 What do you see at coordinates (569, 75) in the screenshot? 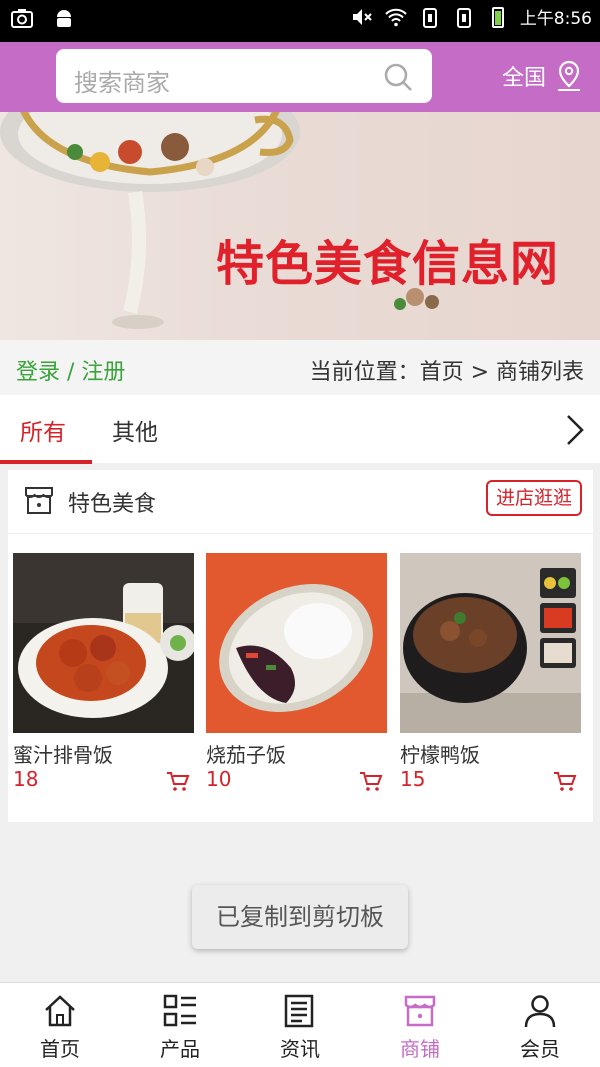
I see `location-pin-icon` at bounding box center [569, 75].